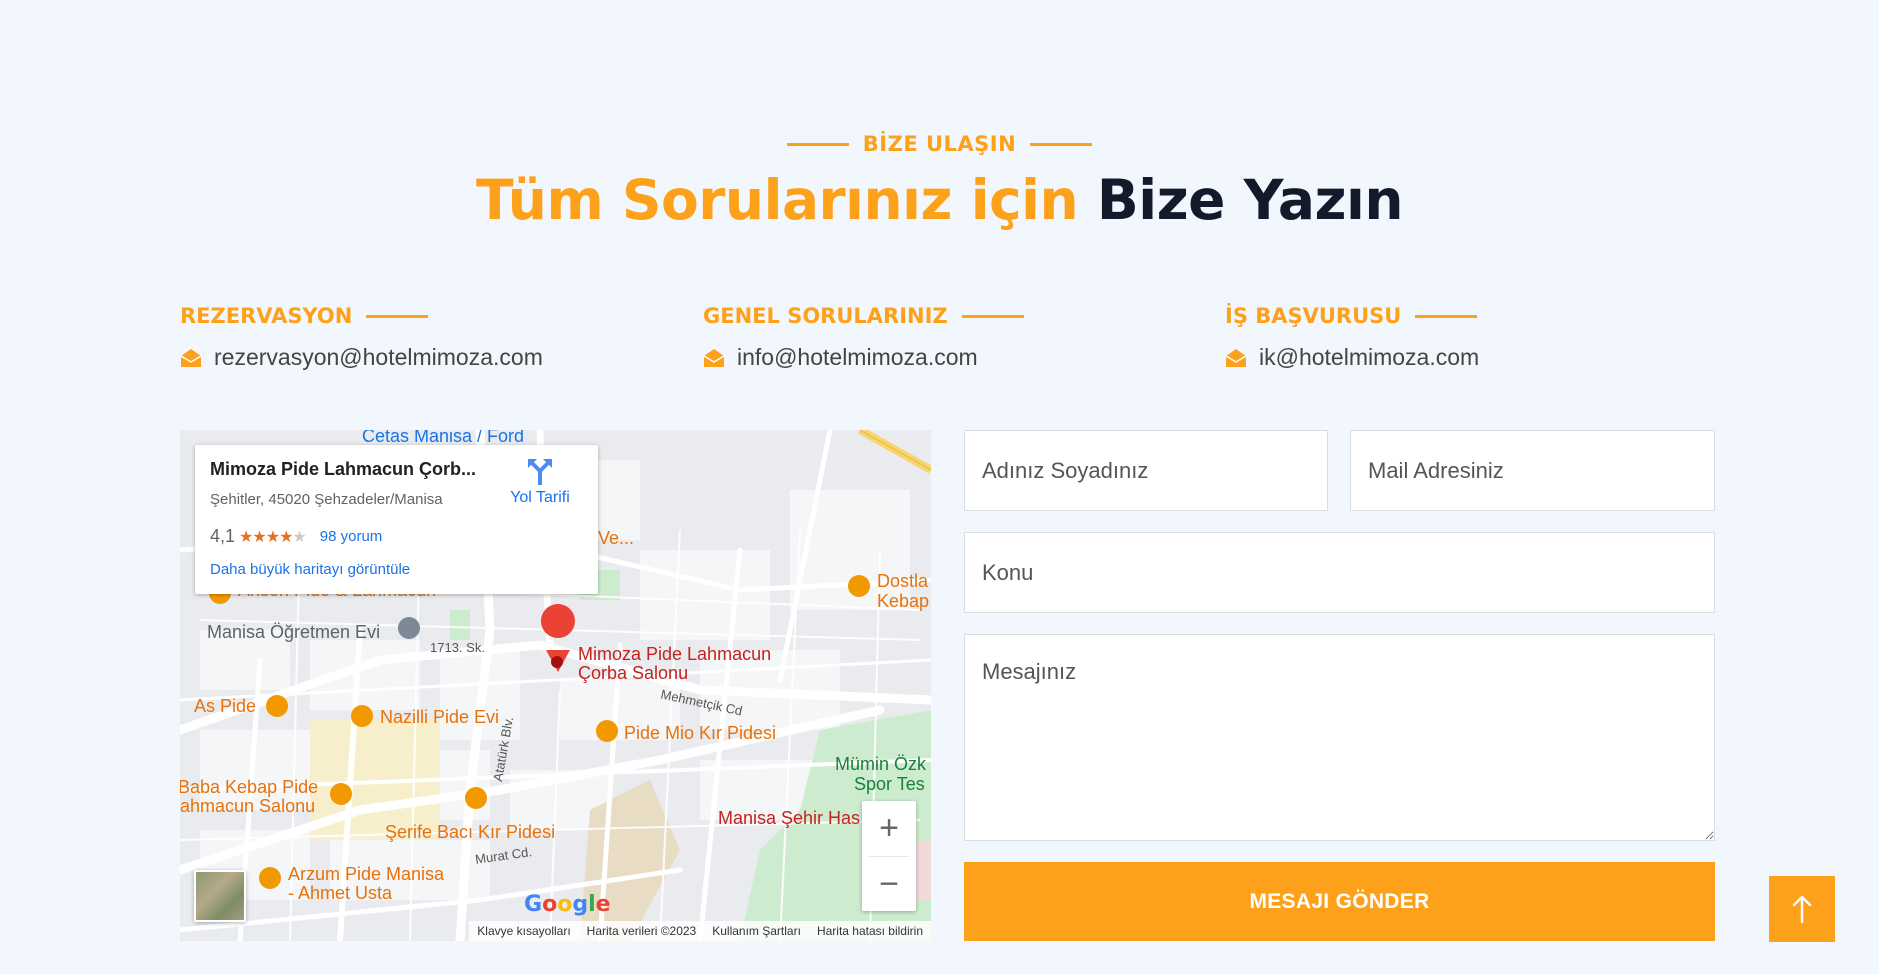 This screenshot has height=974, width=1879. Describe the element at coordinates (340, 893) in the screenshot. I see `map-label: - Ahmet Usta` at that location.